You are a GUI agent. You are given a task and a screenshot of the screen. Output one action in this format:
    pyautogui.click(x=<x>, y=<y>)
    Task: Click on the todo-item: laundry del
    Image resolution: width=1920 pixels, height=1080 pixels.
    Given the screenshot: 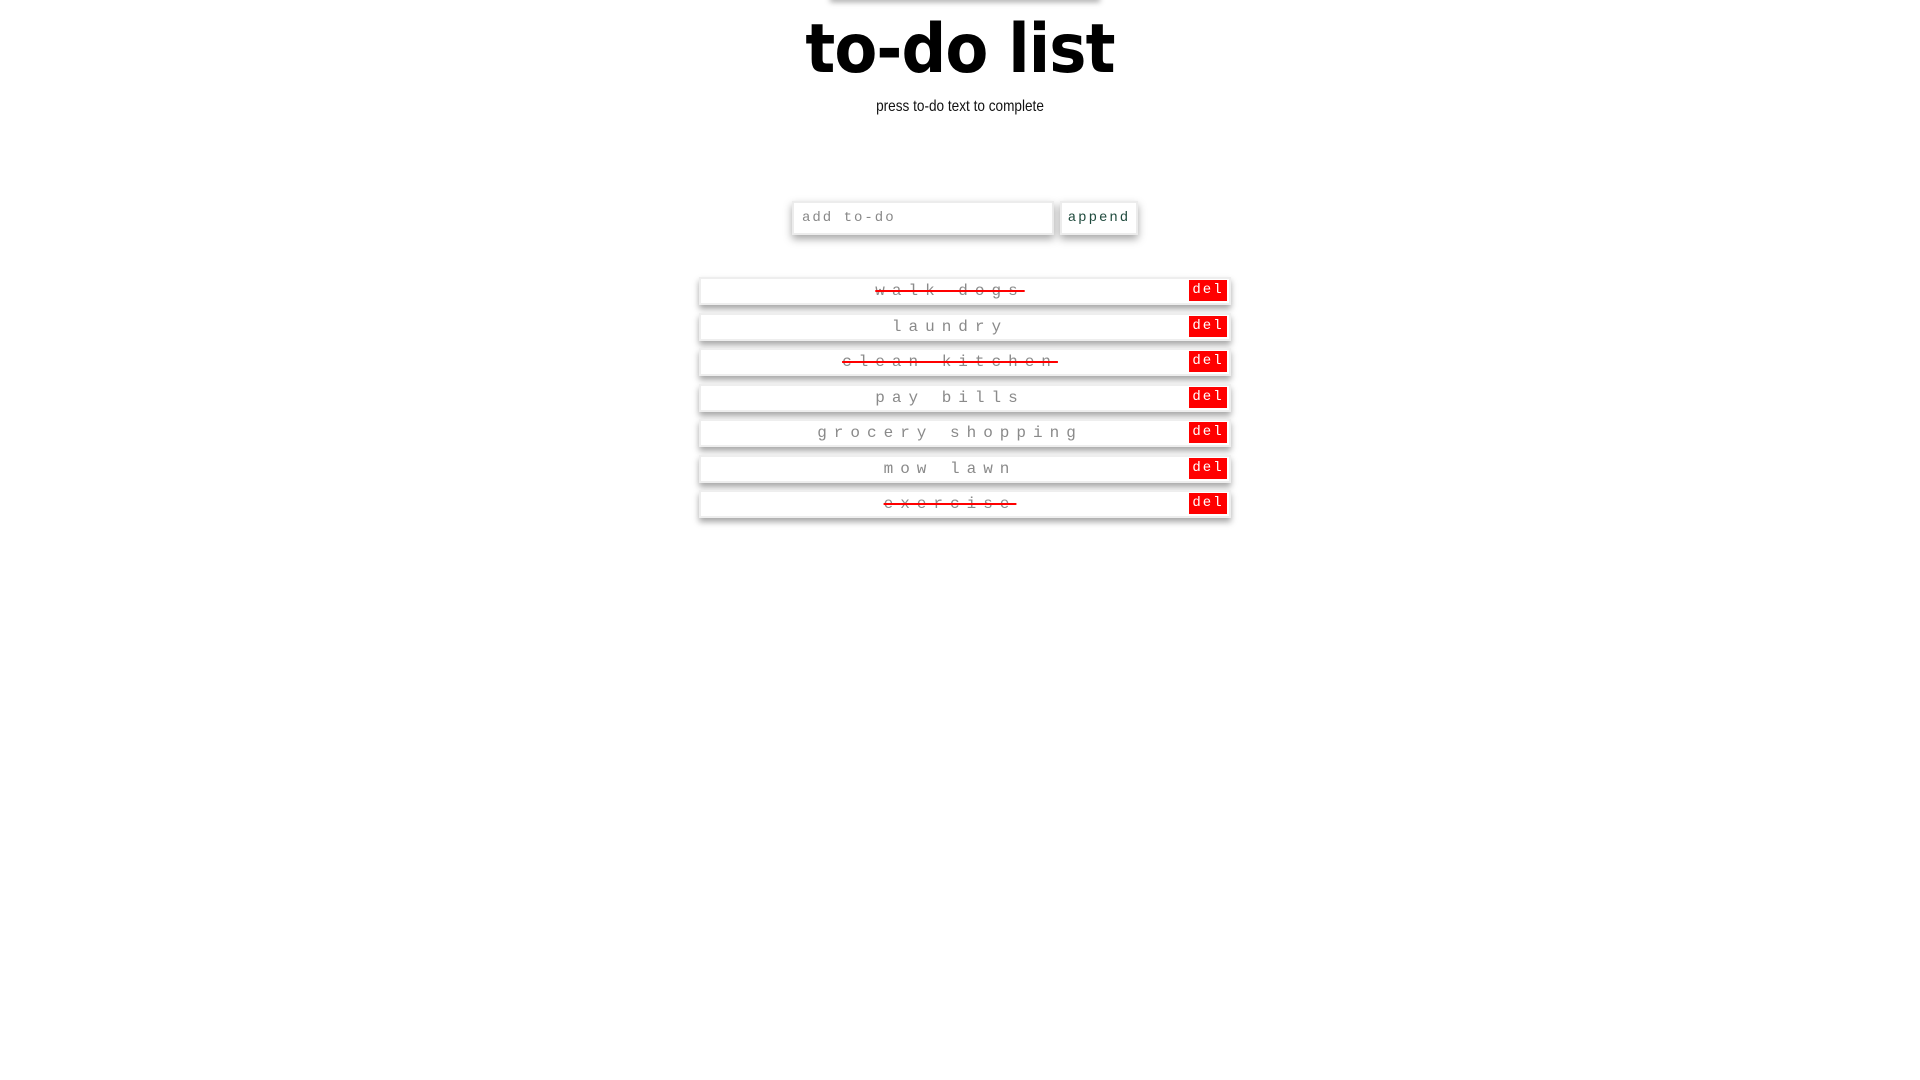 What is the action you would take?
    pyautogui.click(x=965, y=326)
    